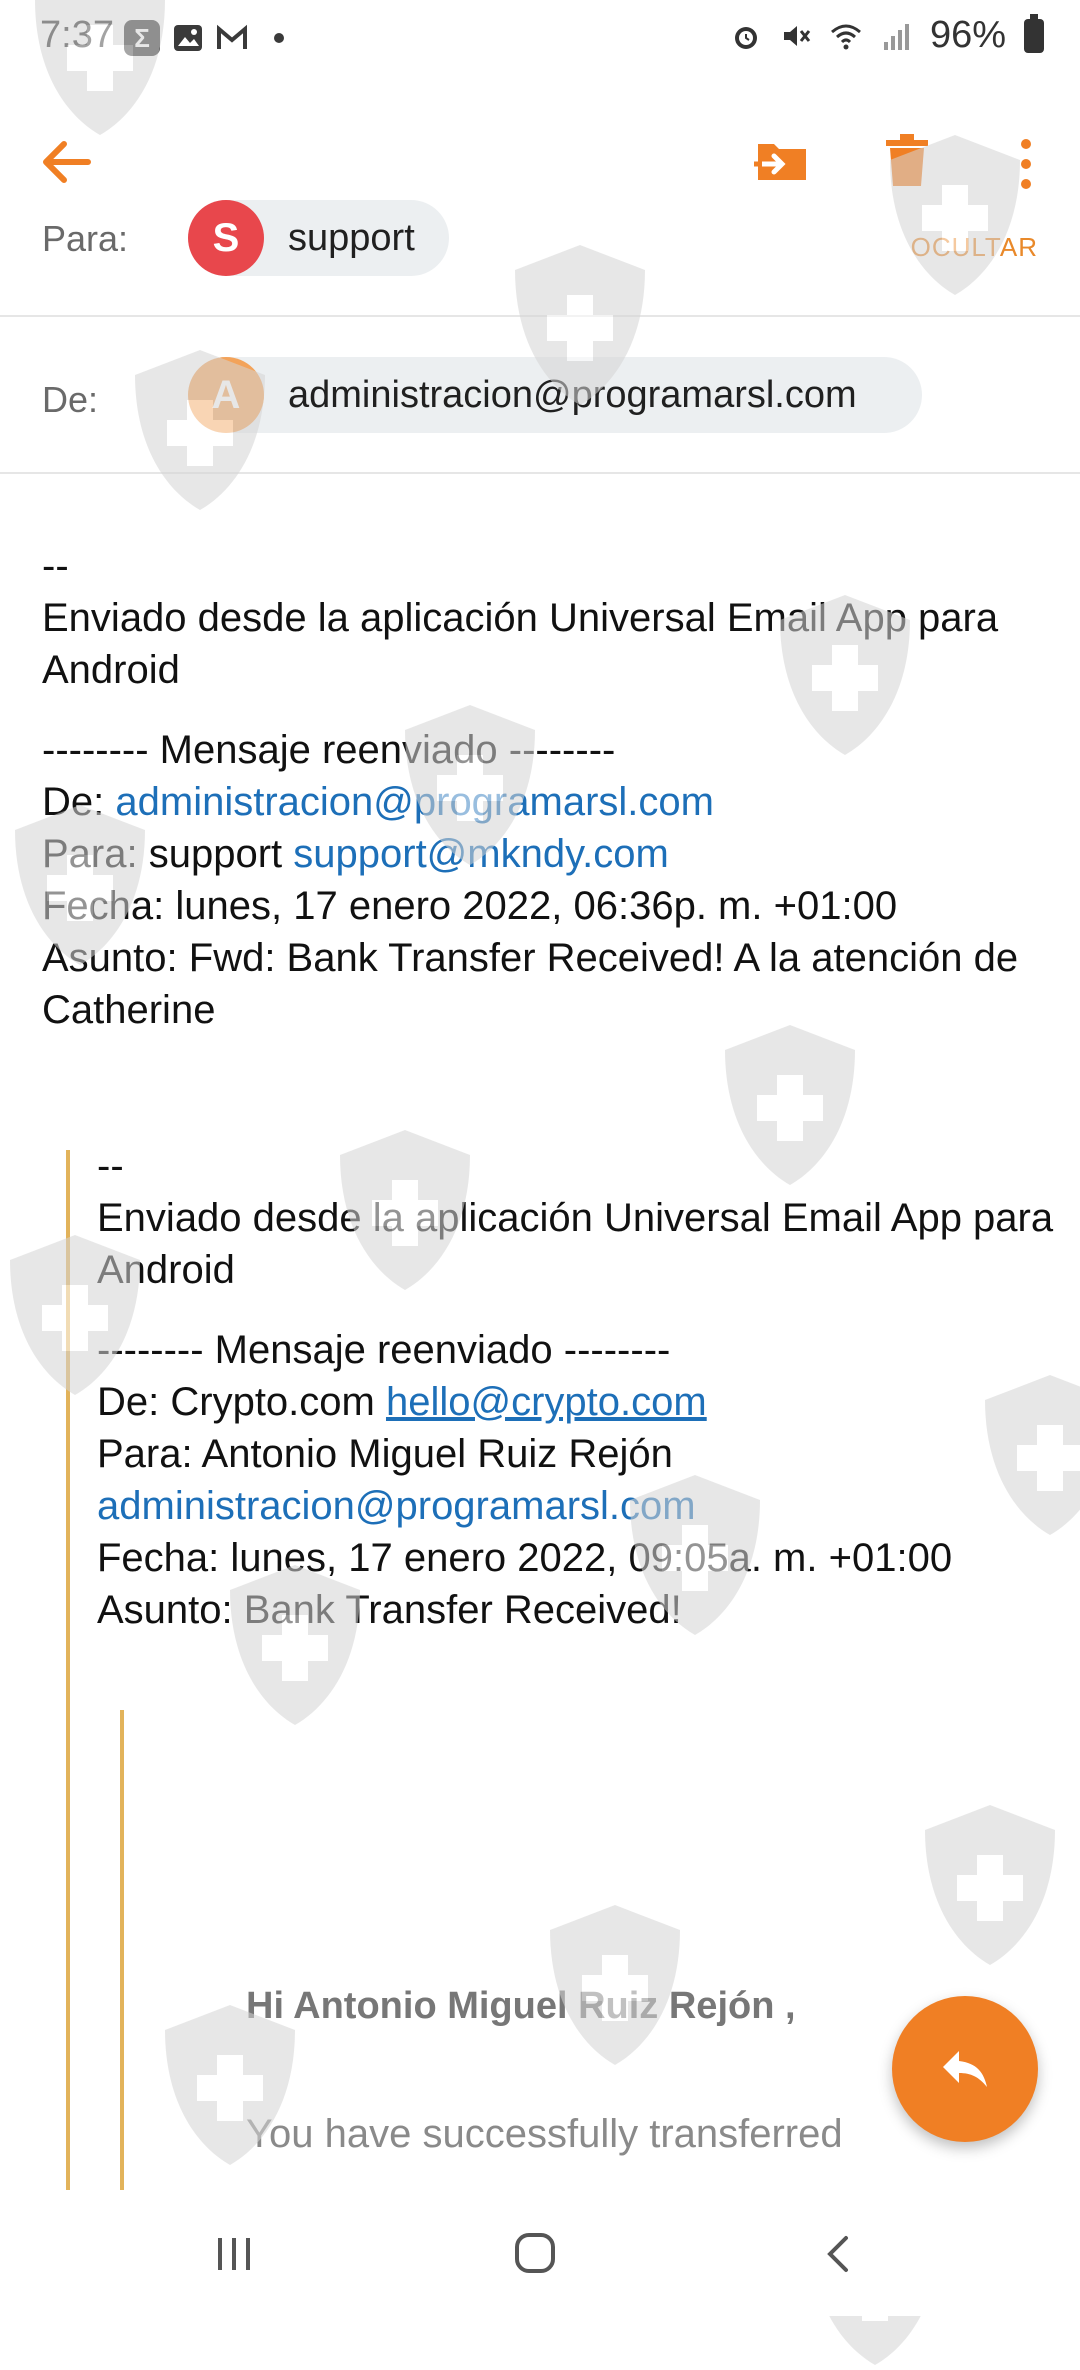 This screenshot has width=1080, height=2370. Describe the element at coordinates (279, 38) in the screenshot. I see `notification-dot` at that location.